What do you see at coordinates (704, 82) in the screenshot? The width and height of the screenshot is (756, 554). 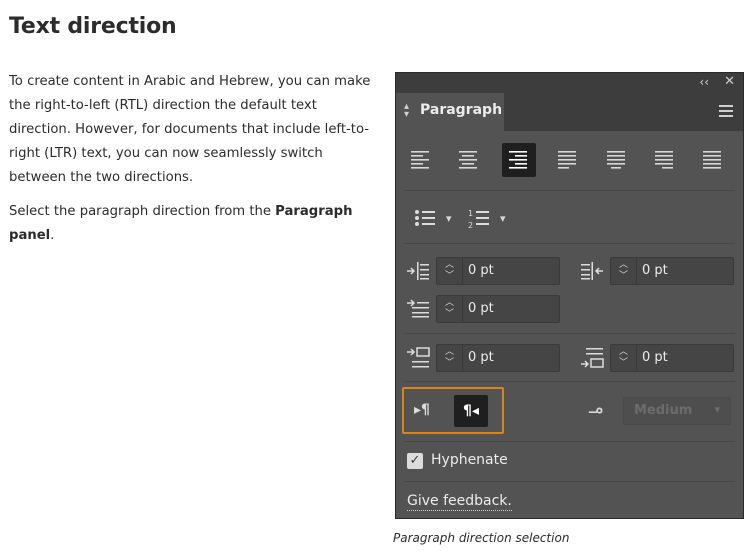 I see `collapse-panel-button: ‹‹` at bounding box center [704, 82].